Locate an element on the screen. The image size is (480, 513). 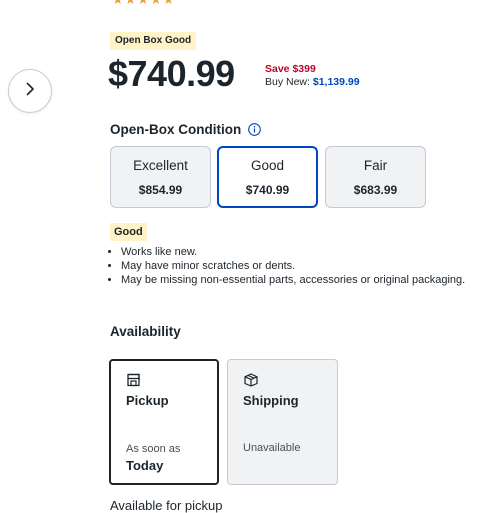
pickup-time: Today is located at coordinates (145, 465).